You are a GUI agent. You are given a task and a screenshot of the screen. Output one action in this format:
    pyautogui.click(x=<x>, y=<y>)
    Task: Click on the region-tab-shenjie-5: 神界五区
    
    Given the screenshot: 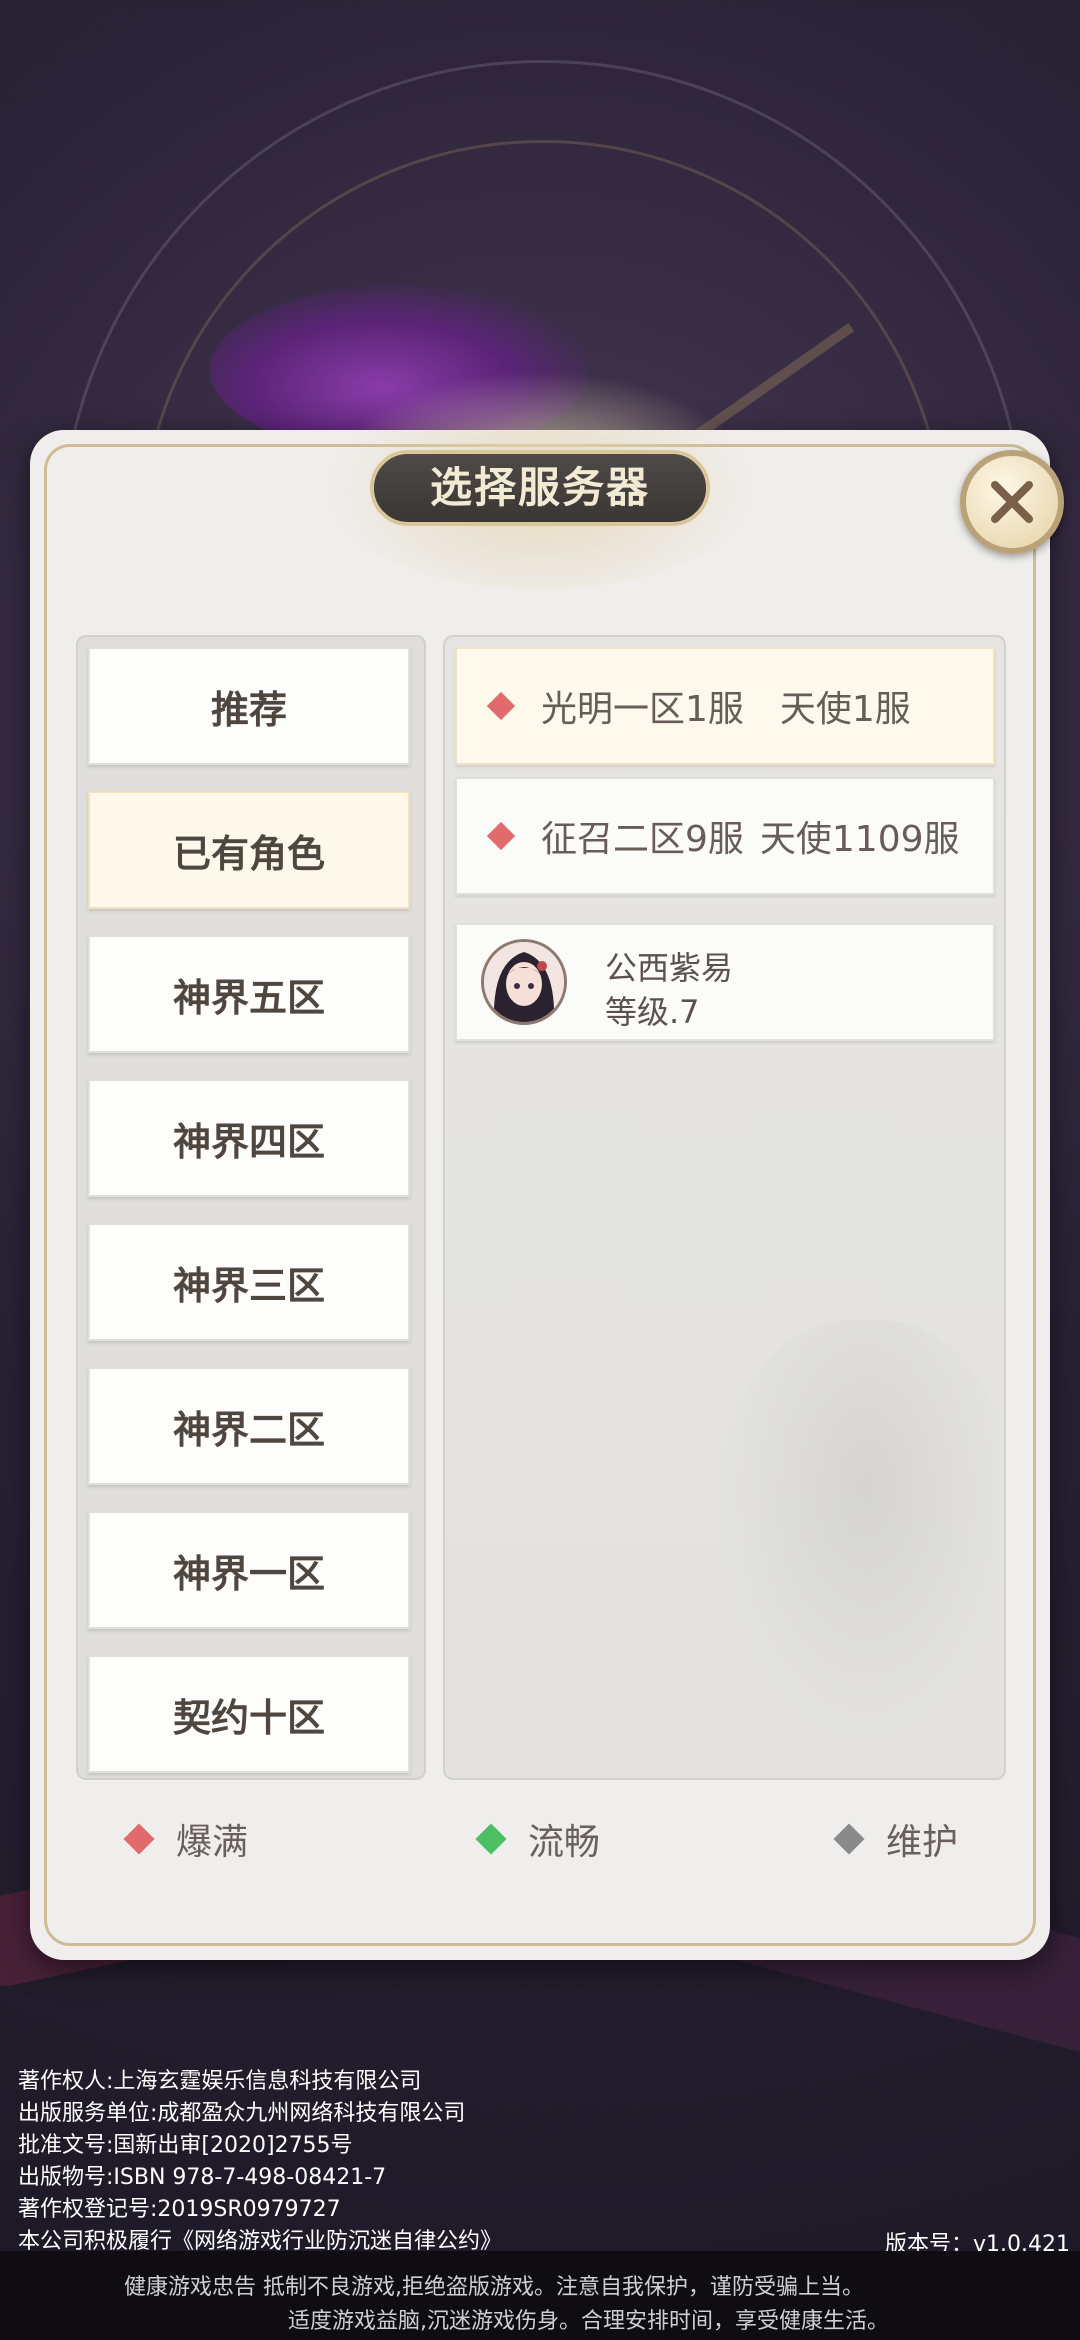 What is the action you would take?
    pyautogui.click(x=249, y=994)
    